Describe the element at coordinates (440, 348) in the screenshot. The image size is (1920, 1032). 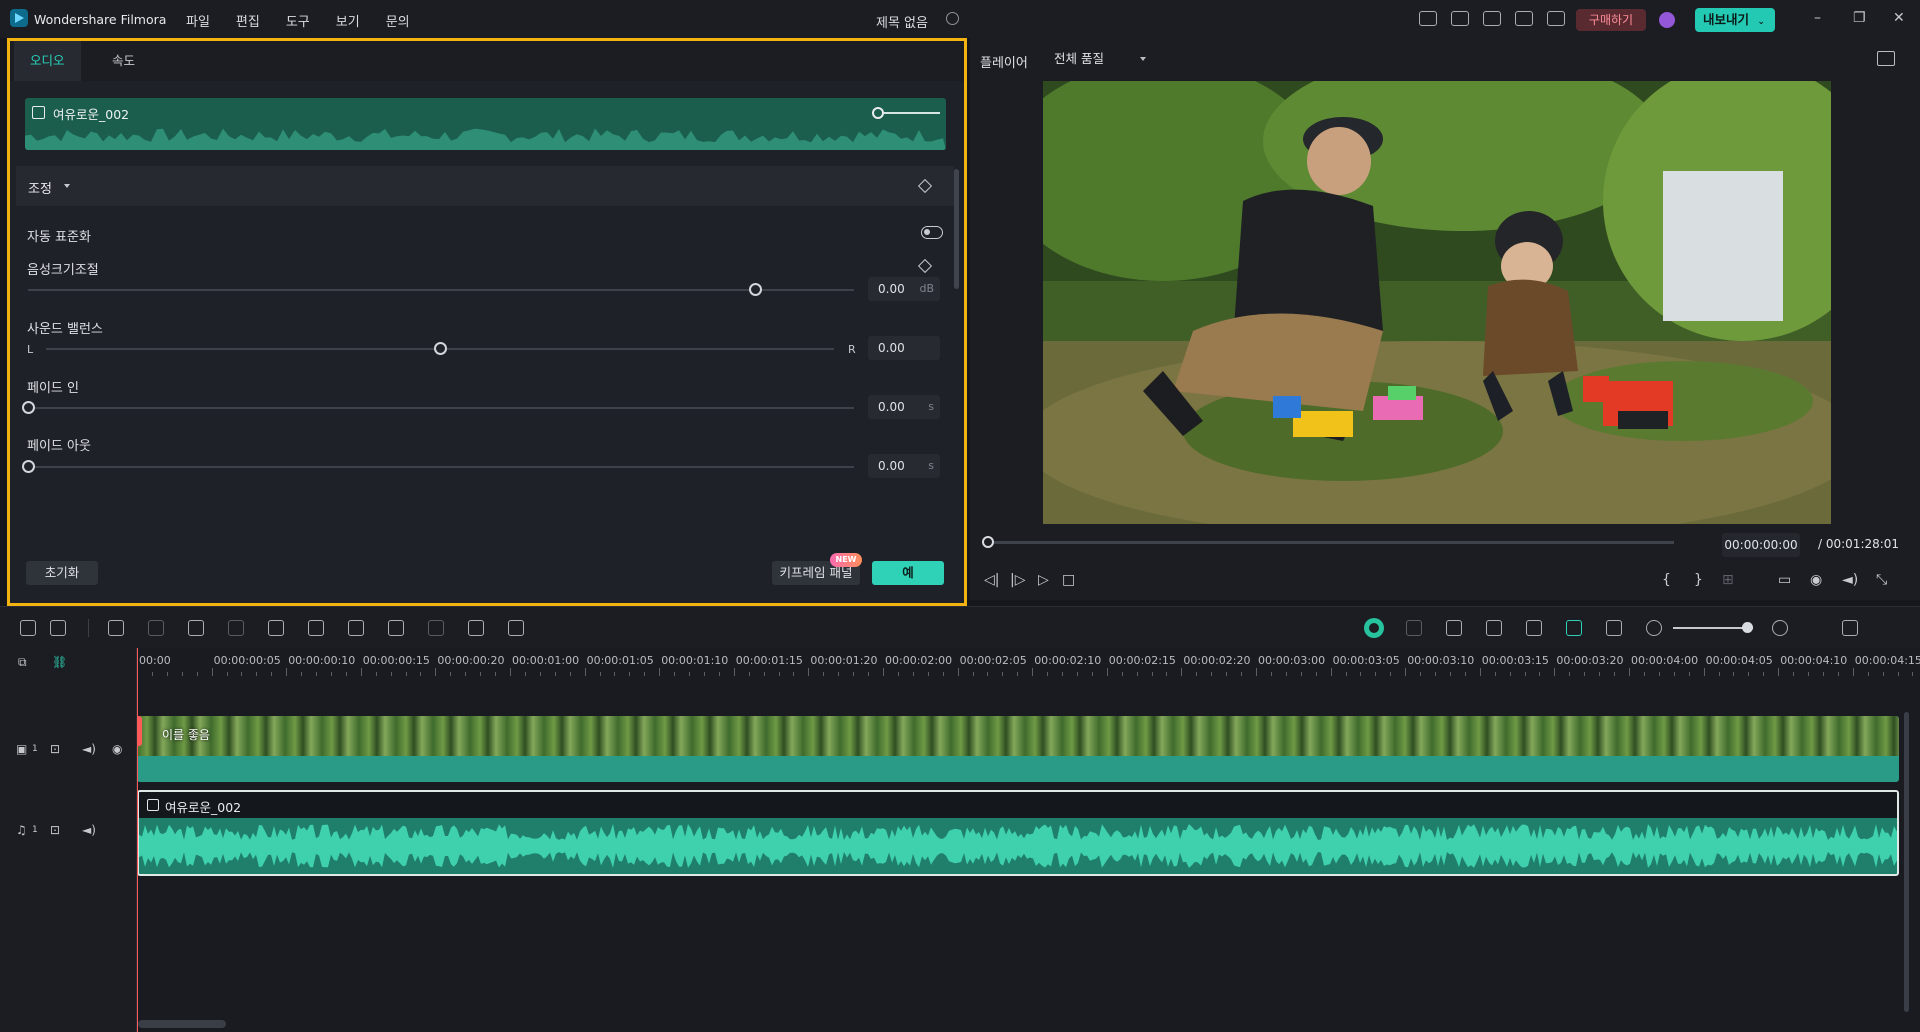
I see `balance-slider-knob` at that location.